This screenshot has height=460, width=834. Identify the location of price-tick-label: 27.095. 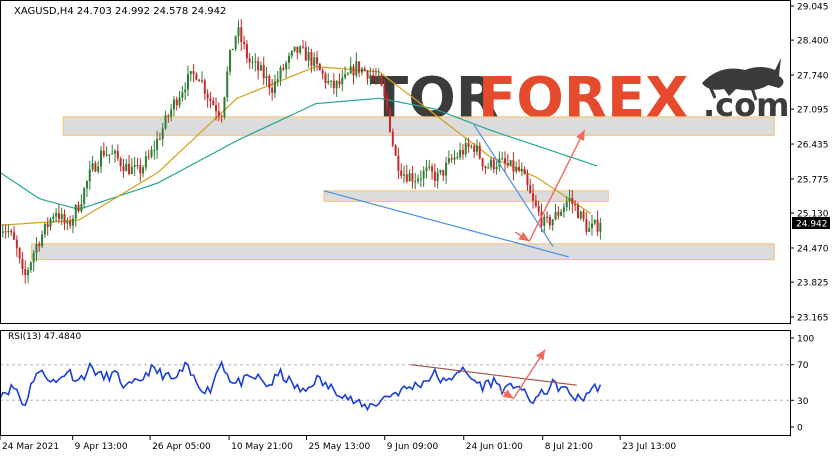
(813, 111).